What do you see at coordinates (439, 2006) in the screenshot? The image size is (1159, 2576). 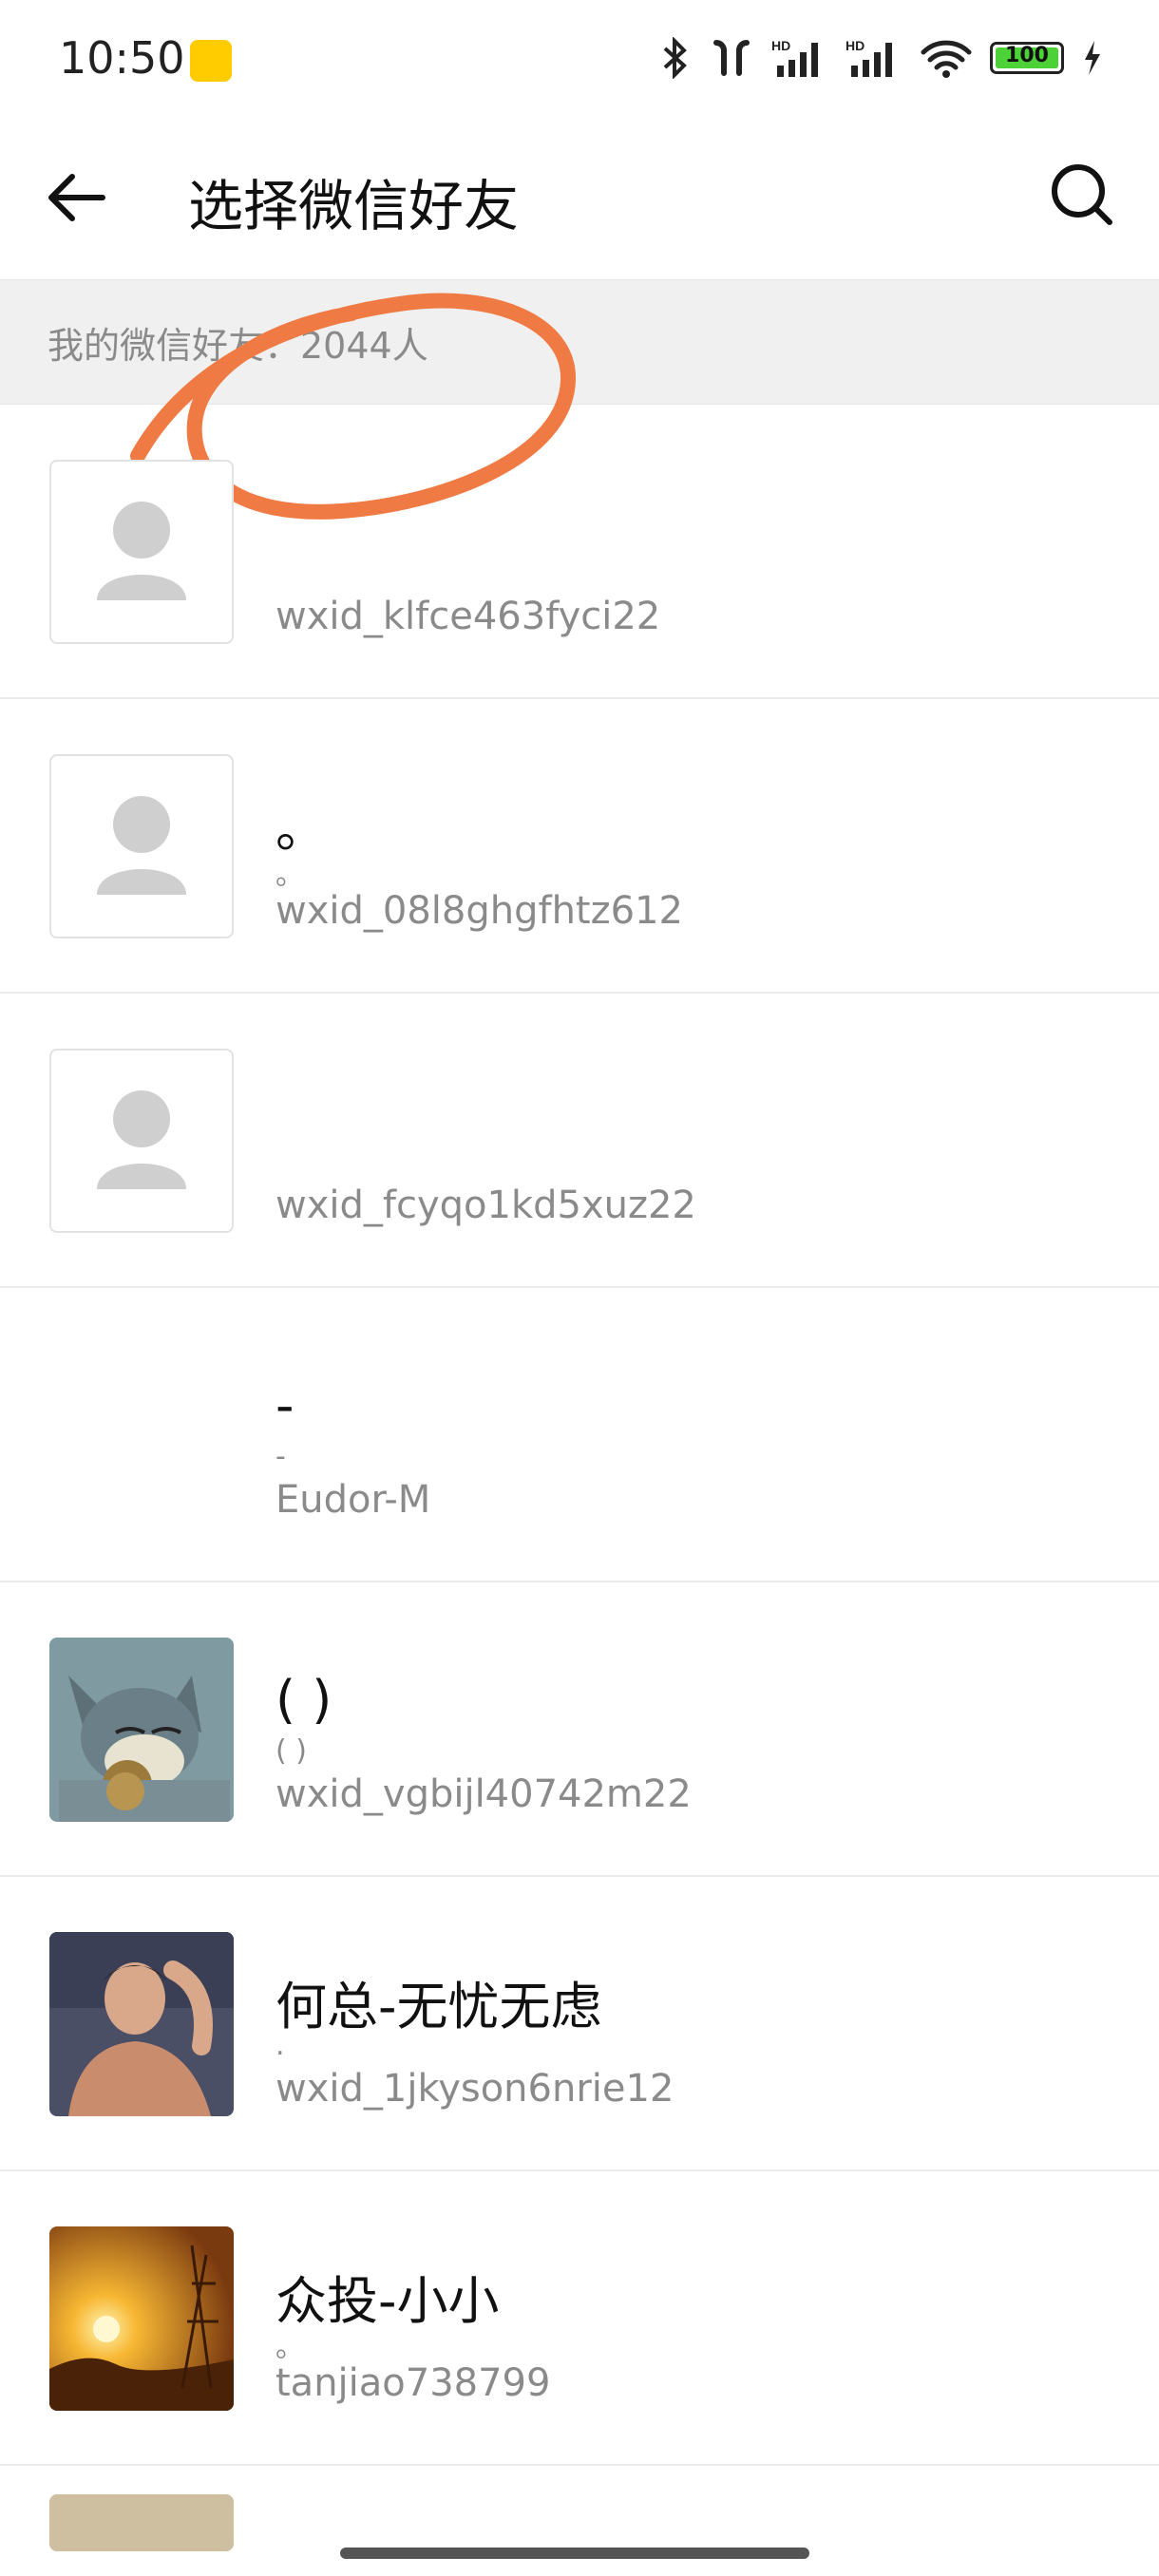 I see `friend-name: 何总-无忧无虑` at bounding box center [439, 2006].